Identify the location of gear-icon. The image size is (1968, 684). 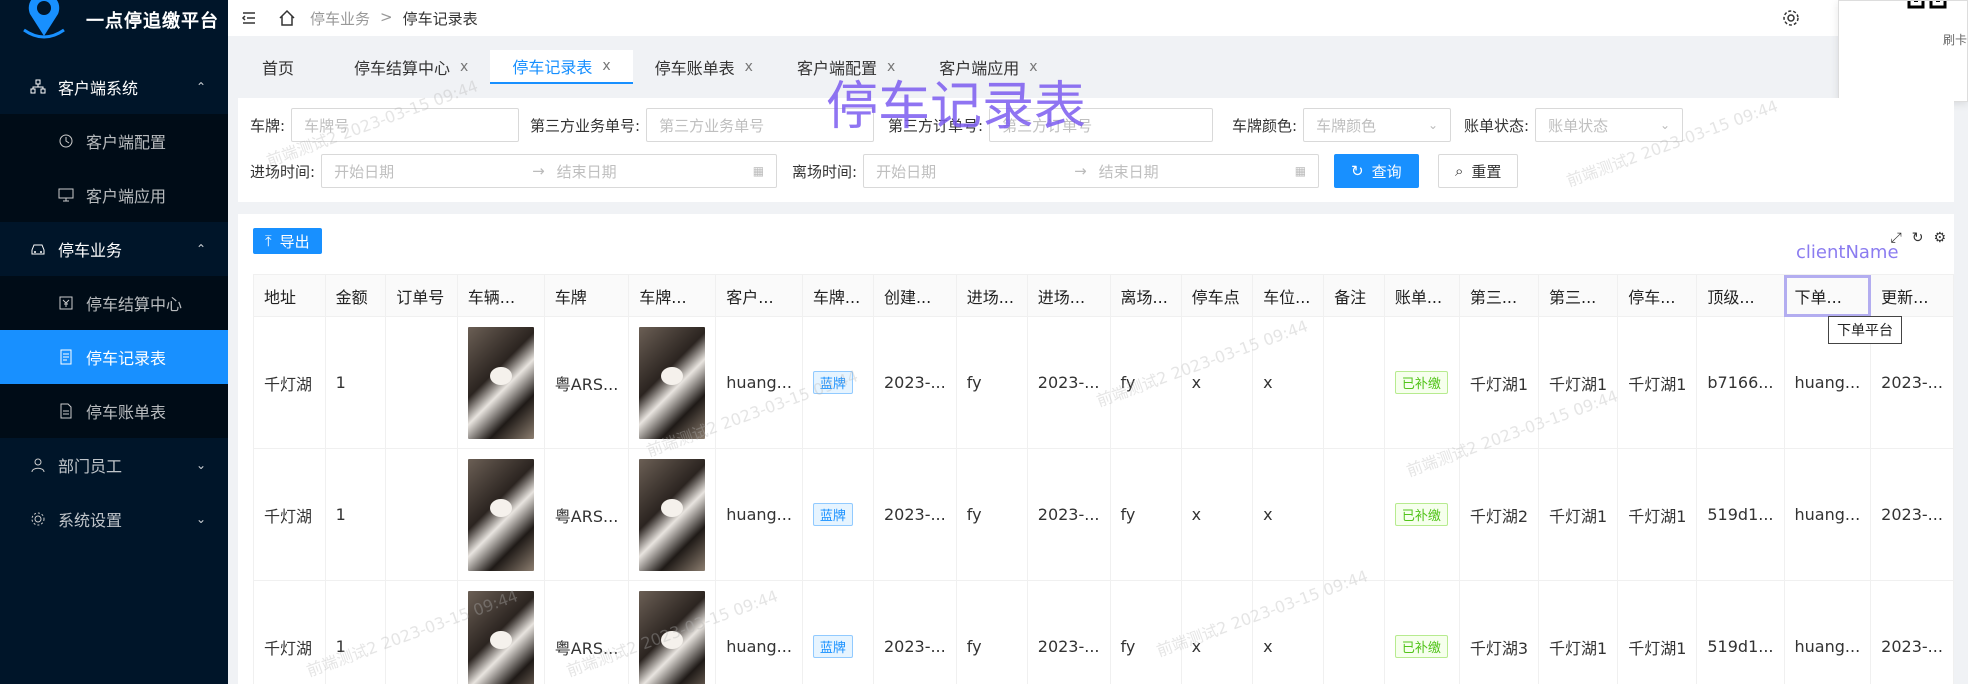
(1791, 18).